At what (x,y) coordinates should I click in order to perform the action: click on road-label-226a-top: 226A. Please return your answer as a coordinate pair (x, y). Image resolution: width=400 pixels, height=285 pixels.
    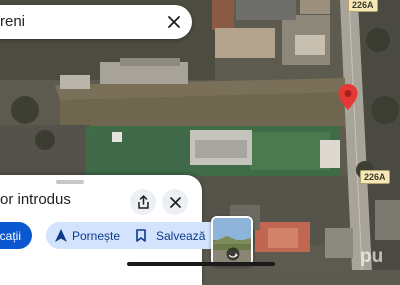
    Looking at the image, I should click on (363, 6).